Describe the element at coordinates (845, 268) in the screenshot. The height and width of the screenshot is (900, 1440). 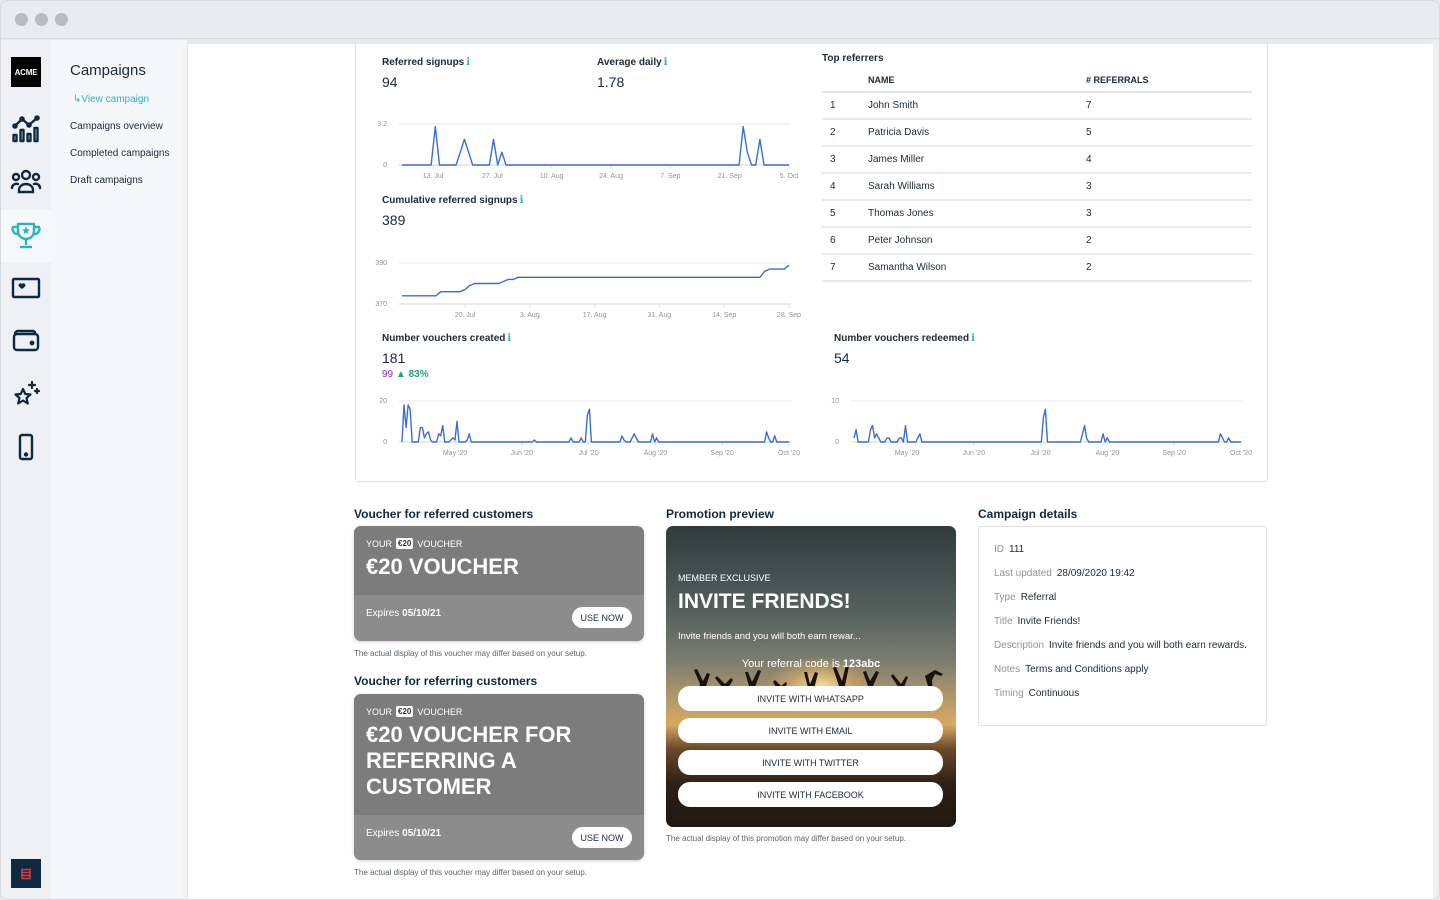
I see `rank-cell: 7` at that location.